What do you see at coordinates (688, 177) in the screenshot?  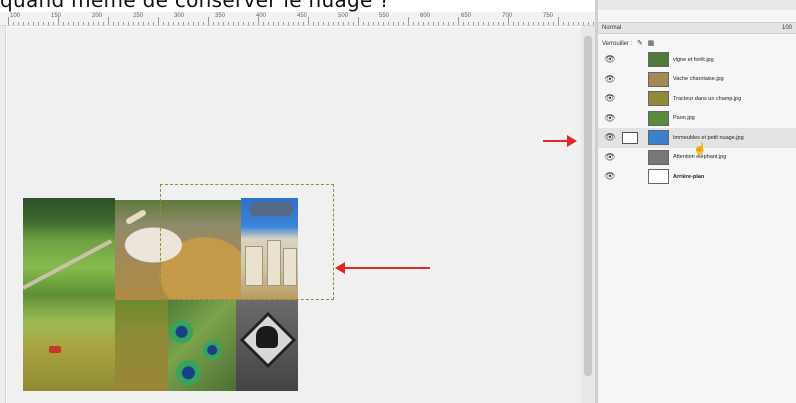 I see `layer-name: Arrière-plan` at bounding box center [688, 177].